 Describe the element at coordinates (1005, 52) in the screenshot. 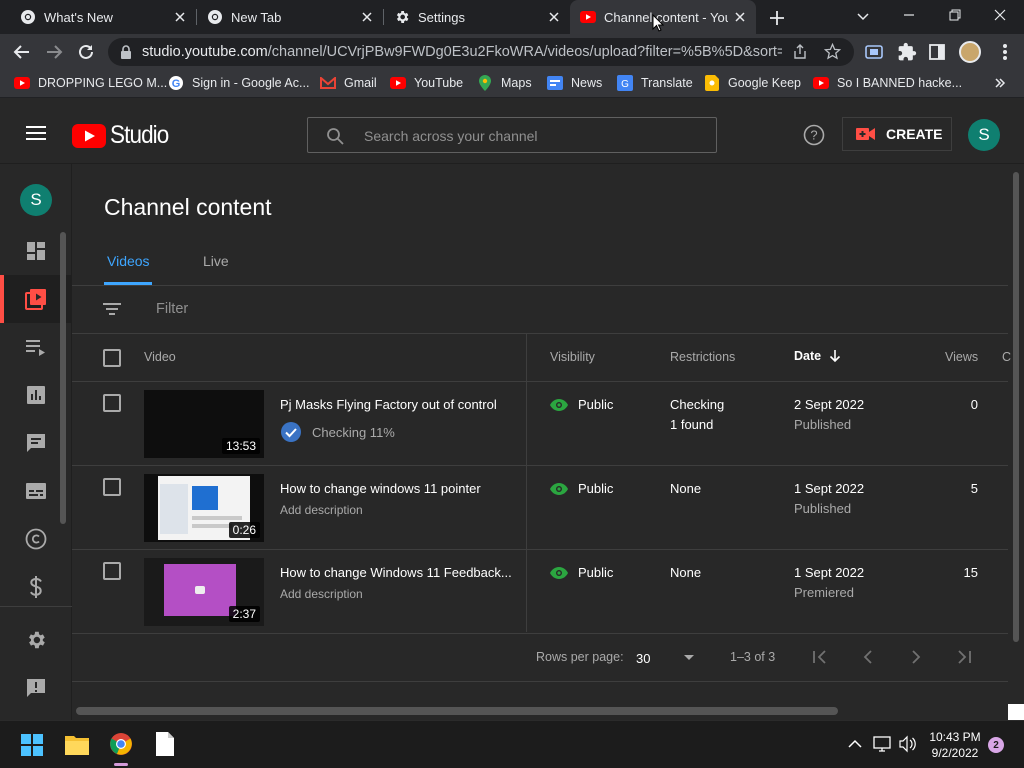

I see `chrome-menu-icon` at that location.